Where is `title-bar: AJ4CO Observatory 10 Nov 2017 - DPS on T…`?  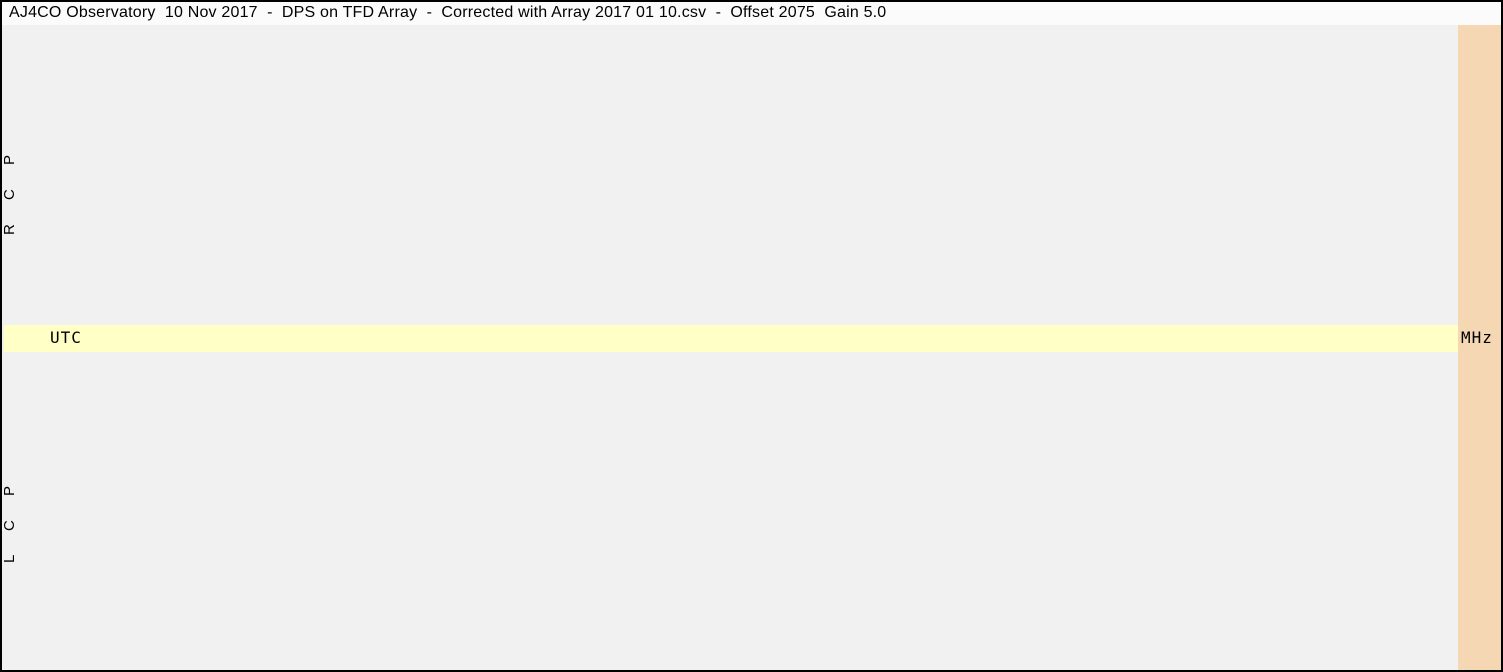
title-bar: AJ4CO Observatory 10 Nov 2017 - DPS on T… is located at coordinates (751, 13).